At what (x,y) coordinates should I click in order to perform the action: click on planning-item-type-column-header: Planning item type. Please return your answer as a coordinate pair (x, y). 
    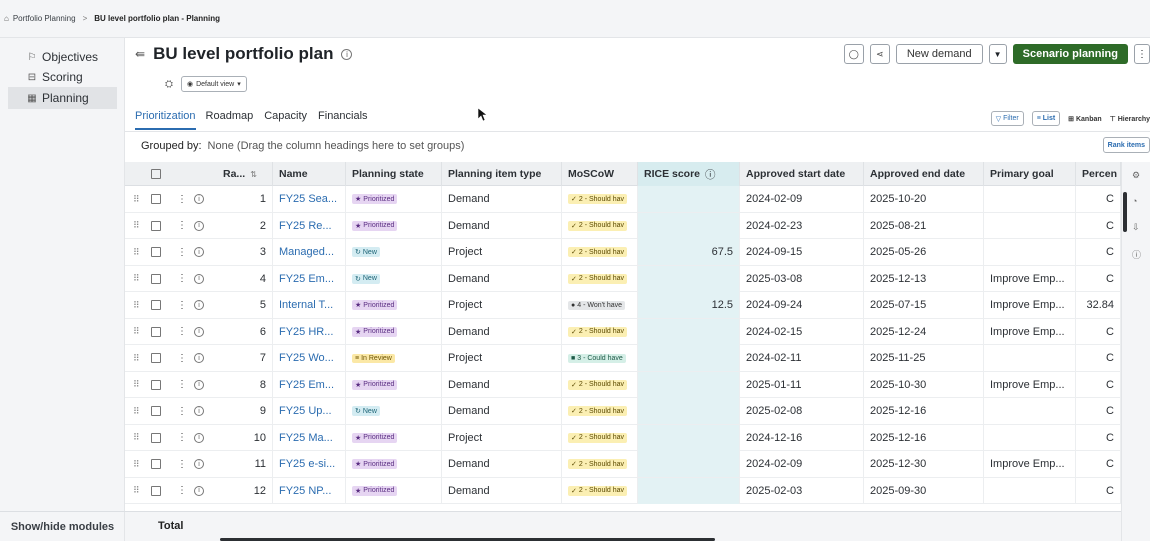
    Looking at the image, I should click on (502, 174).